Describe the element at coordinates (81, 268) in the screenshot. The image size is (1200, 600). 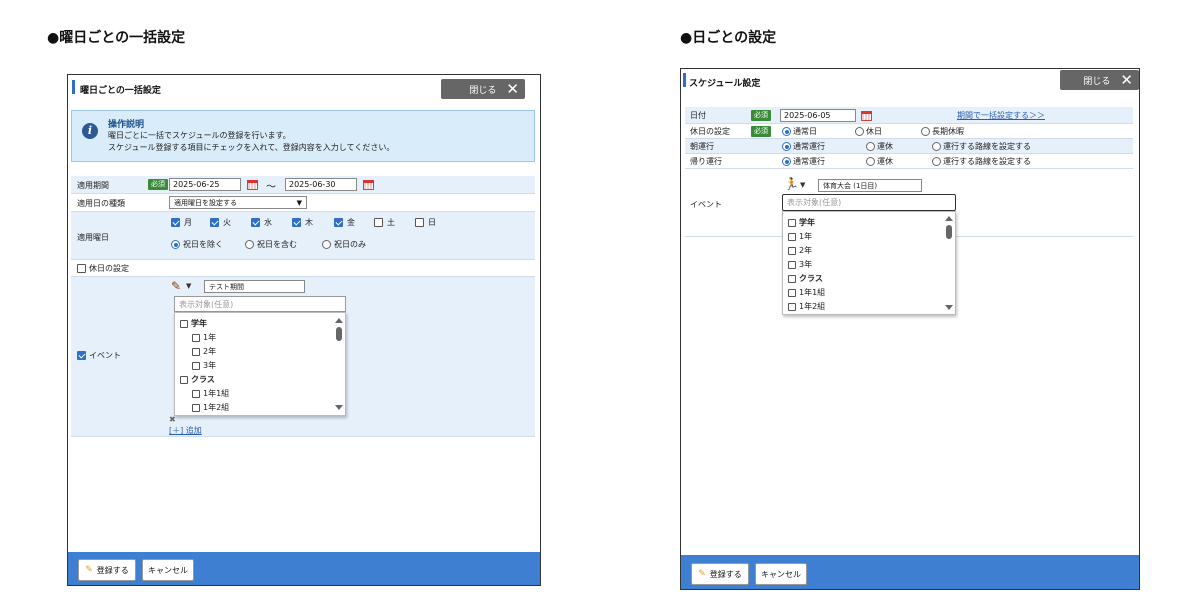
I see `holiday-setting-checkbox` at that location.